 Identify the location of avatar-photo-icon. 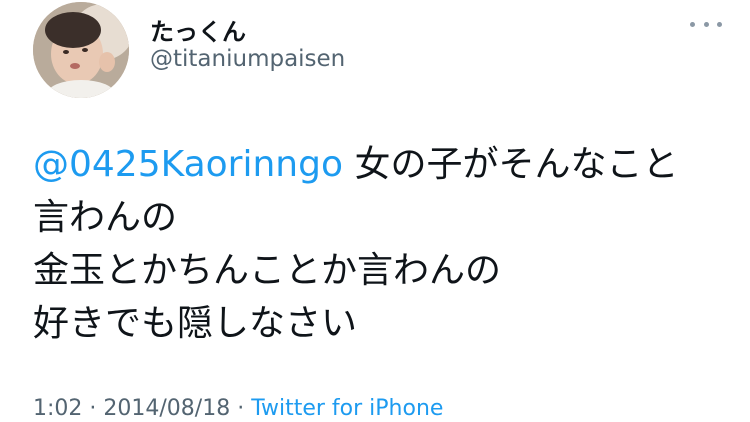
(81, 50).